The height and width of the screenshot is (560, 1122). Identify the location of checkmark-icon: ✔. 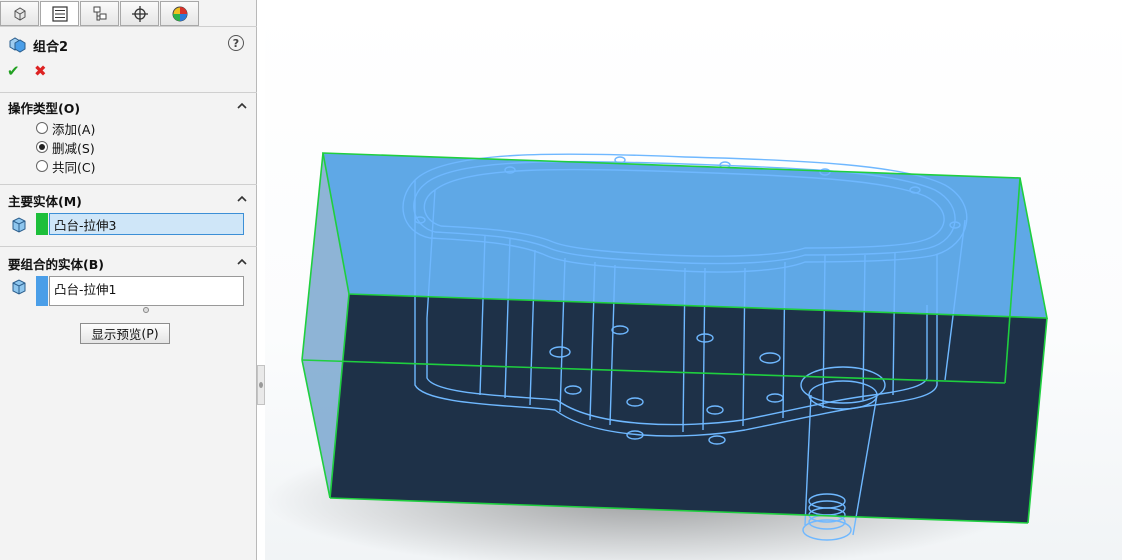
(13, 71).